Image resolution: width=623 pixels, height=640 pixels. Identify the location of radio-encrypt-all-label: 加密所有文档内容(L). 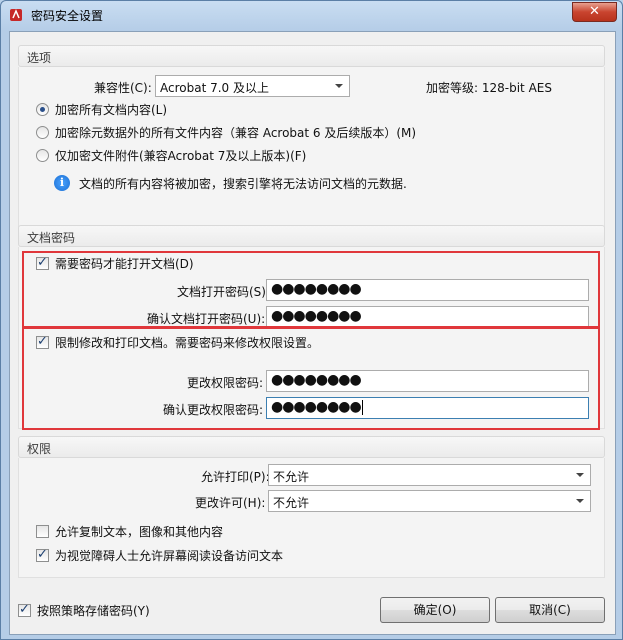
(111, 109).